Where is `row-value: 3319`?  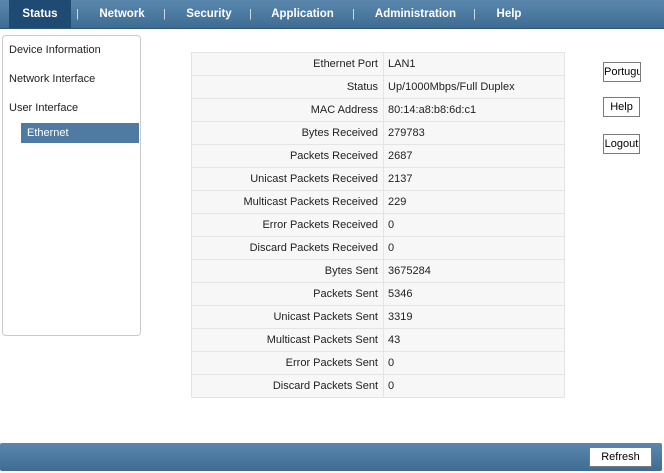 row-value: 3319 is located at coordinates (474, 317).